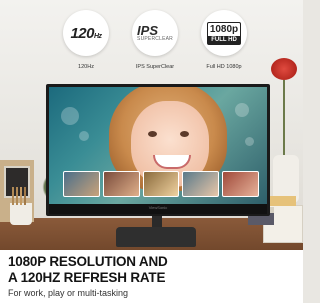 The image size is (320, 303). I want to click on ips-panel-icon: IPS SUPERCLEAR, so click(155, 33).